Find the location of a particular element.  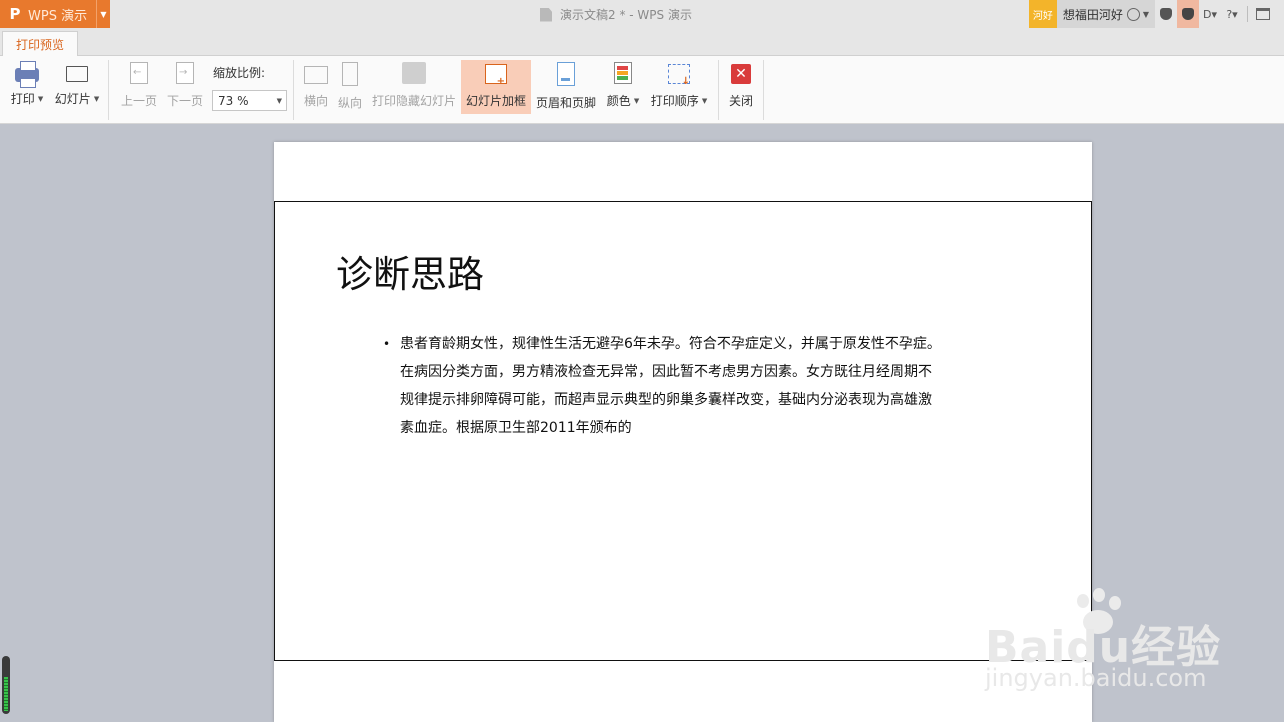

slides-button: 幻灯片 ▼ is located at coordinates (77, 87).